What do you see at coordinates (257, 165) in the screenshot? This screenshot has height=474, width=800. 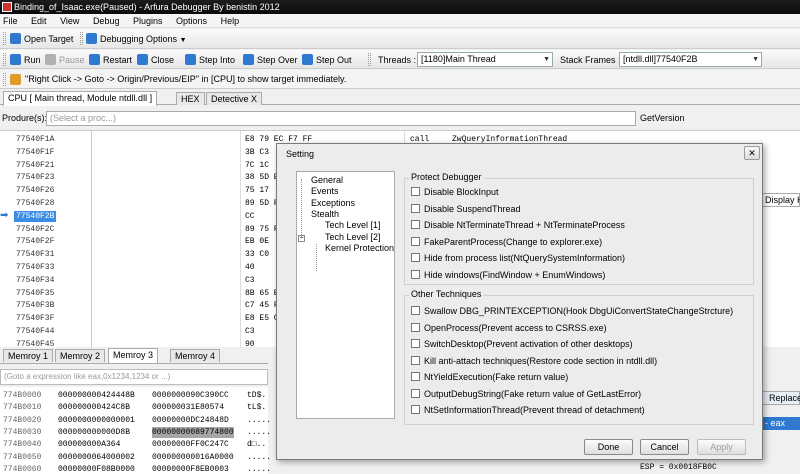 I see `cpu-bytes: 7C 1C` at bounding box center [257, 165].